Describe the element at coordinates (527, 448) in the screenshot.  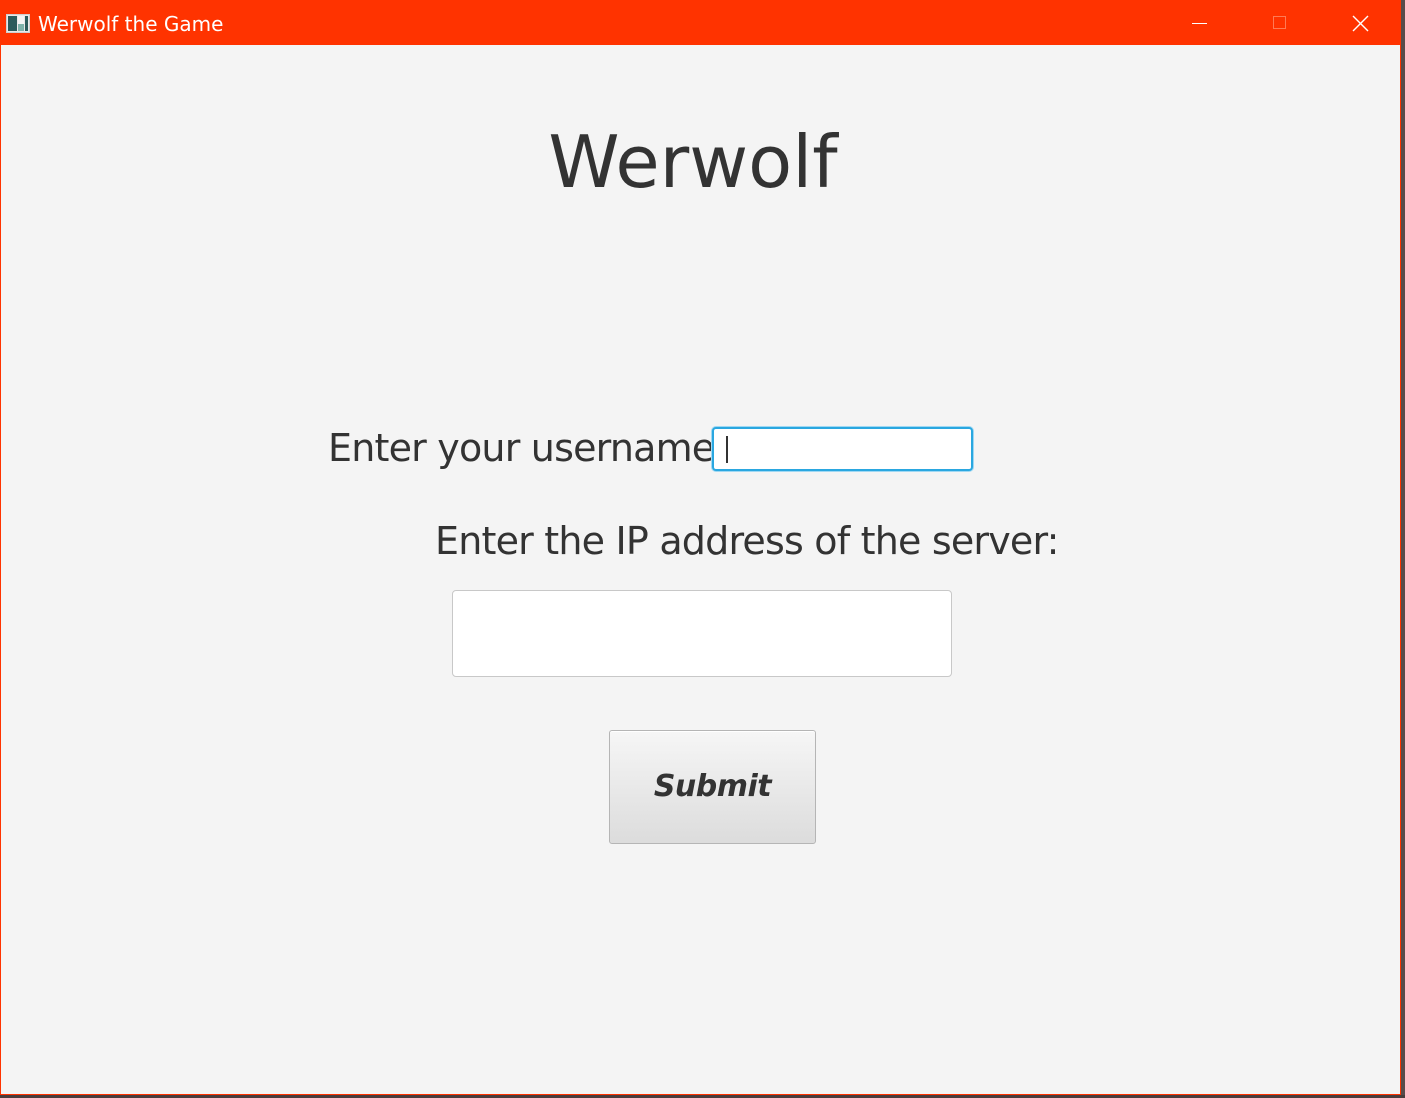
I see `username-label: Enter your username:` at that location.